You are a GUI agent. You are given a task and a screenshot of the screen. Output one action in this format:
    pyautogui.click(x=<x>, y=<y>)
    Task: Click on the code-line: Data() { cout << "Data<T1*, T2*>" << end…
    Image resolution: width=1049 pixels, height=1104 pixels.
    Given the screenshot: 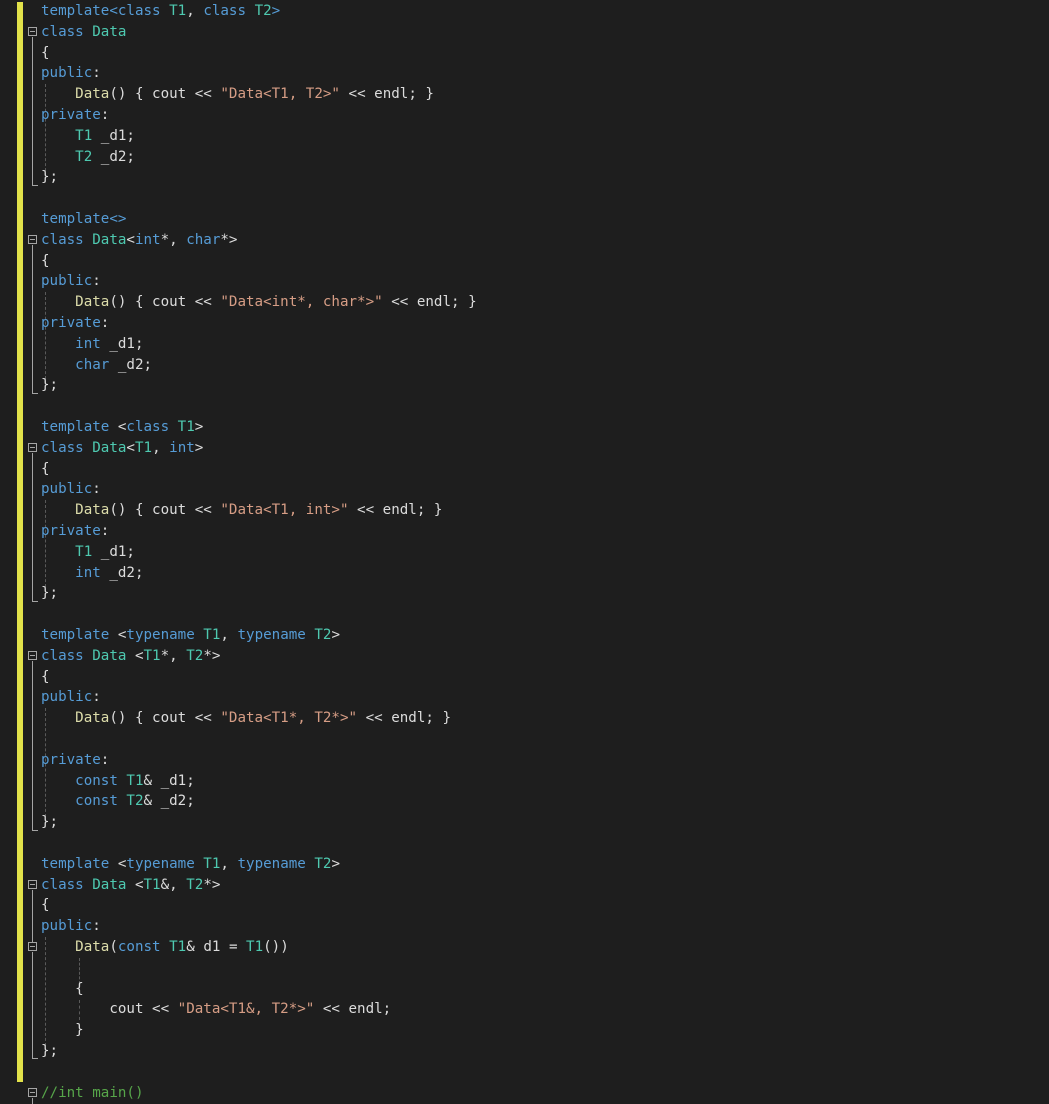 What is the action you would take?
    pyautogui.click(x=246, y=718)
    